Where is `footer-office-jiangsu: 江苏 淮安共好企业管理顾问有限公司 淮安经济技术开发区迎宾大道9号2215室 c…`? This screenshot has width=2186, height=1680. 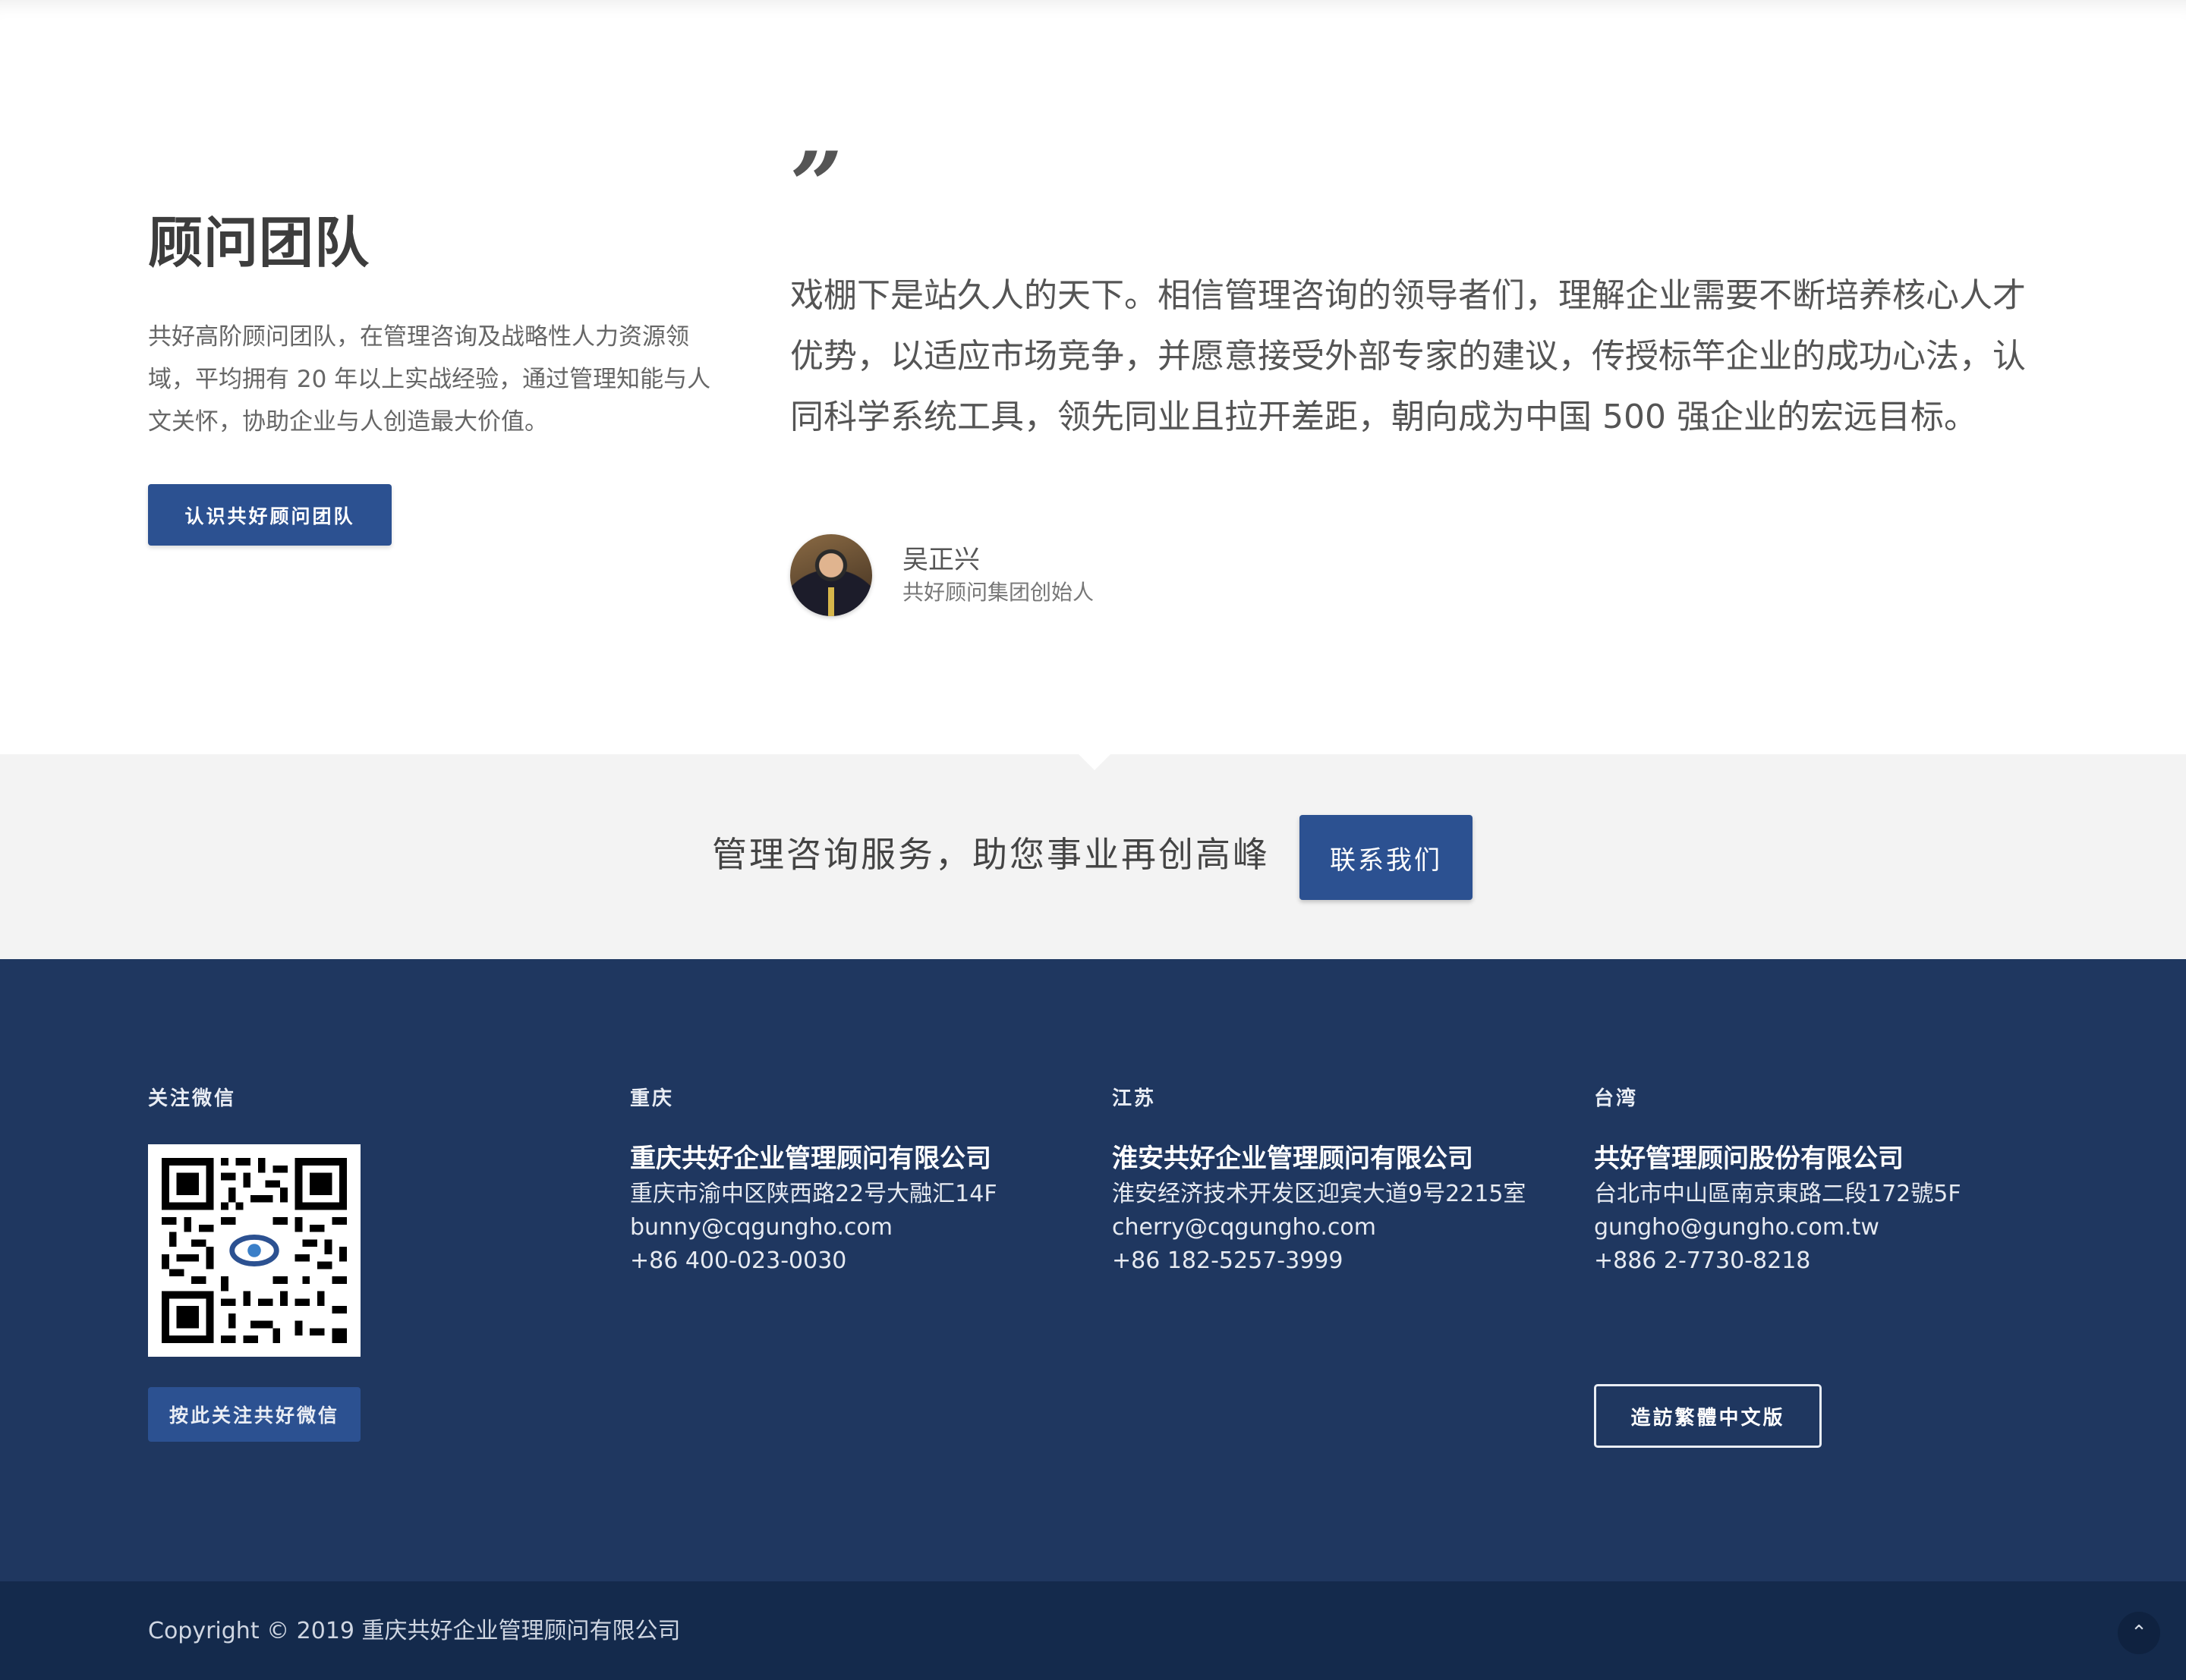
footer-office-jiangsu: 江苏 淮安共好企业管理顾问有限公司 淮安经济技术开发区迎宾大道9号2215室 c… is located at coordinates (1319, 1181).